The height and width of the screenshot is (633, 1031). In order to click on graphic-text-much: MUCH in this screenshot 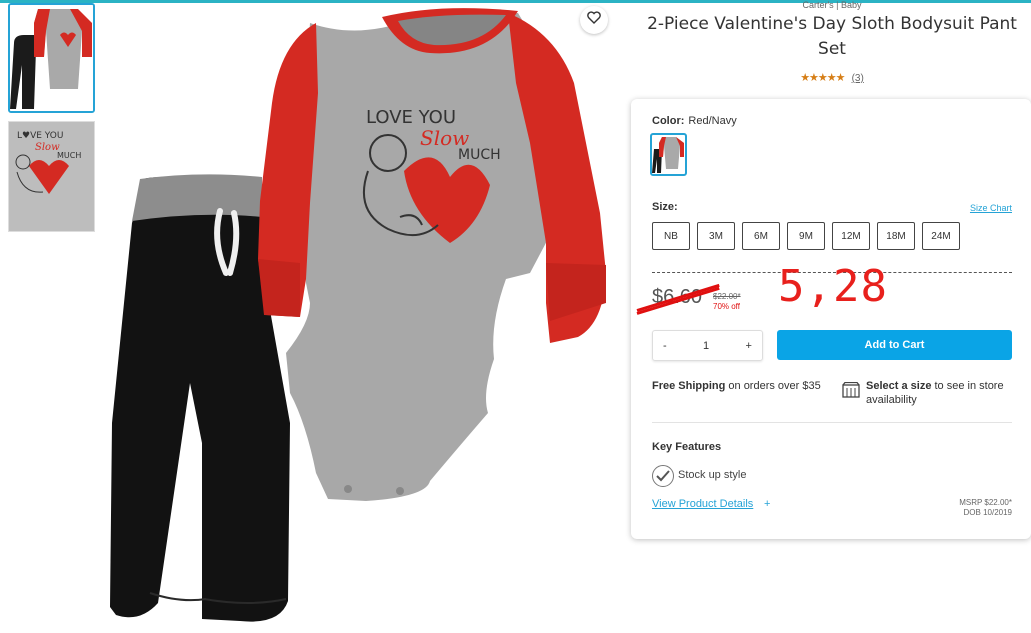, I will do `click(479, 155)`.